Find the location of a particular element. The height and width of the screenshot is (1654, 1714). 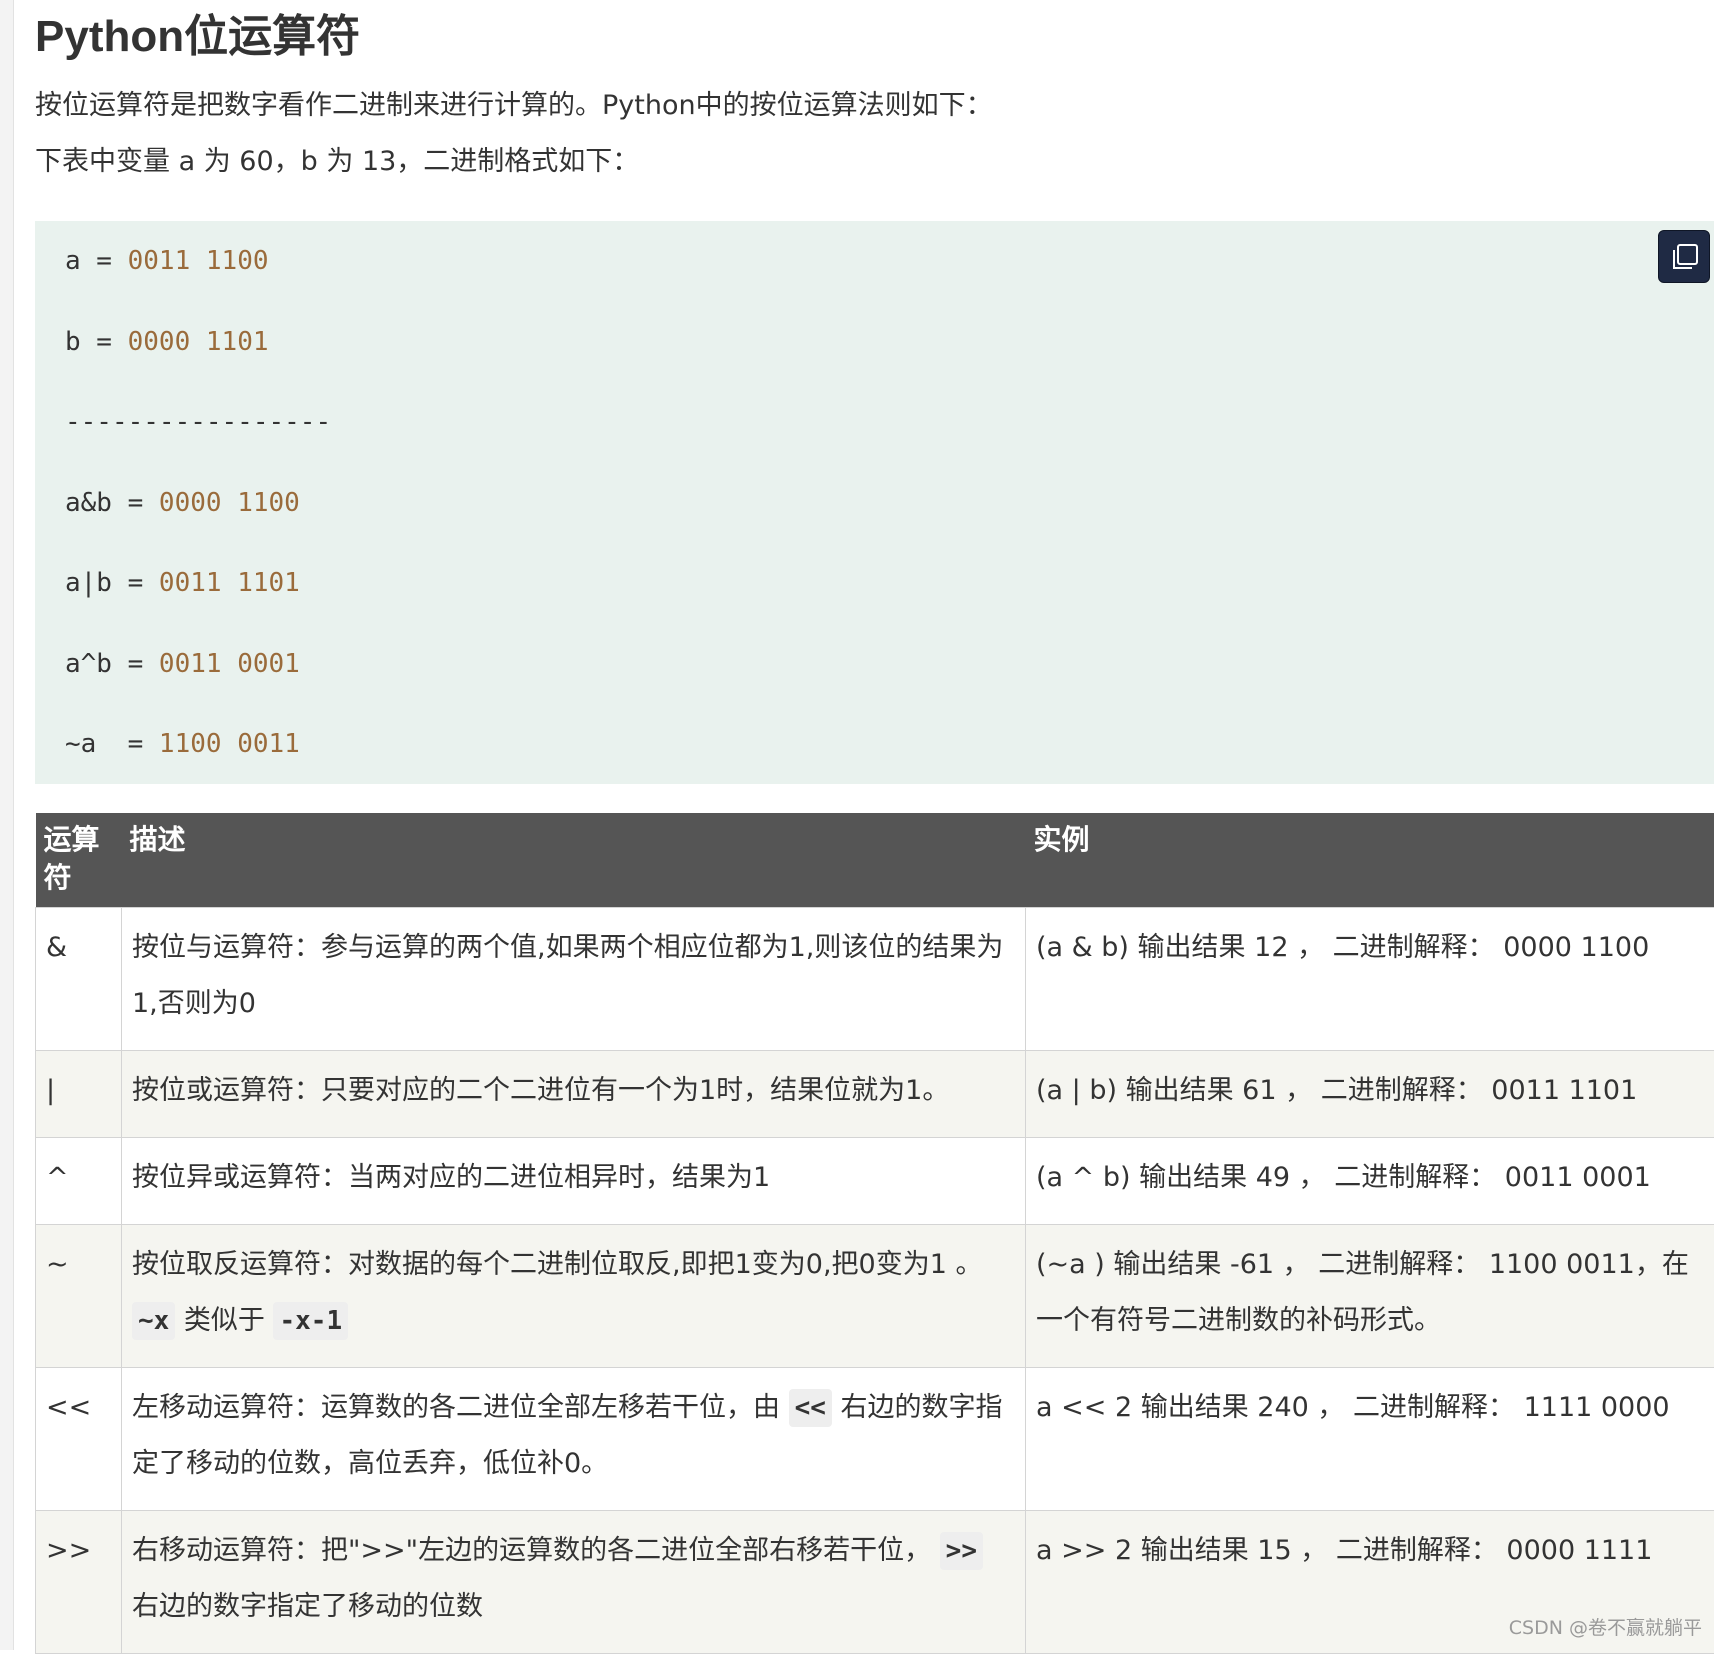

code-line: a = 0011 1100 is located at coordinates (889, 281).